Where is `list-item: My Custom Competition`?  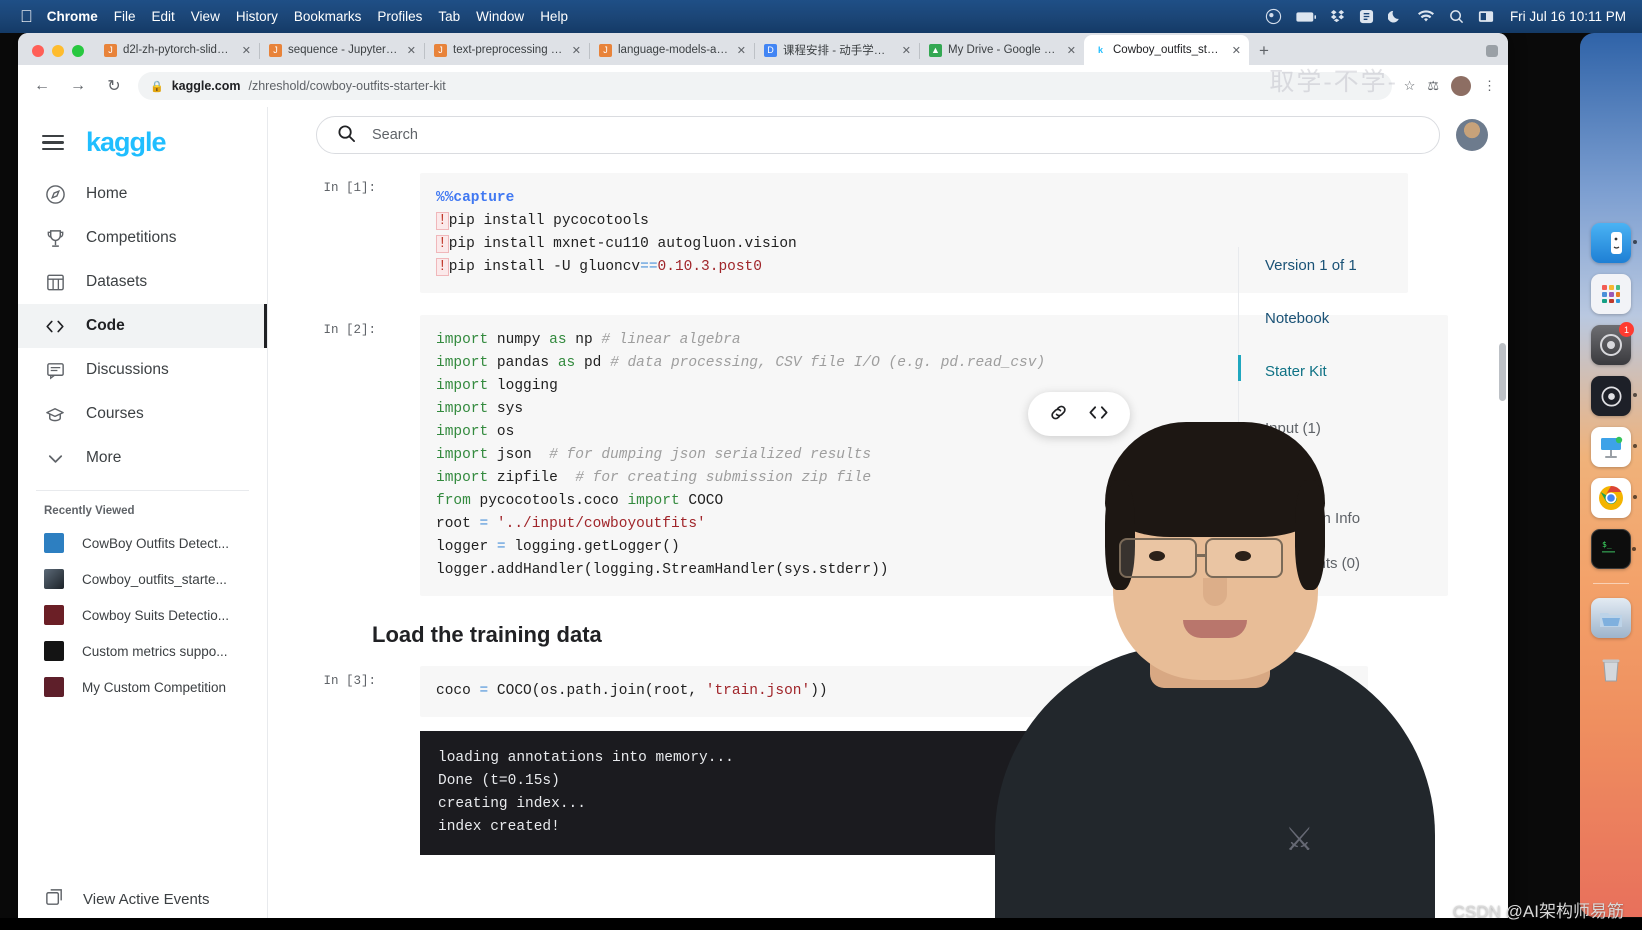 list-item: My Custom Competition is located at coordinates (142, 687).